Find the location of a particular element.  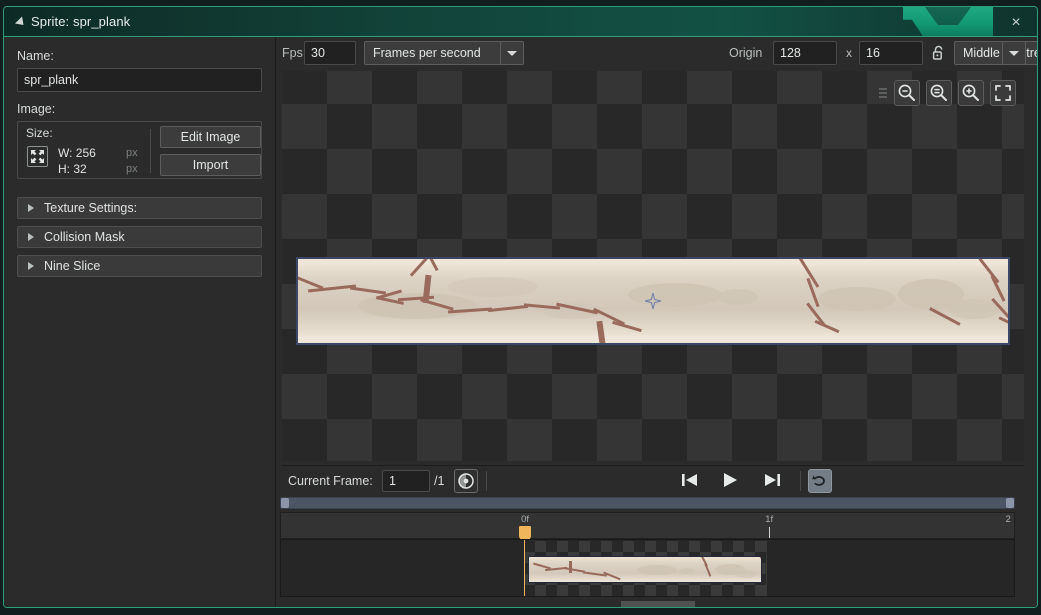

sprite-image is located at coordinates (653, 301).